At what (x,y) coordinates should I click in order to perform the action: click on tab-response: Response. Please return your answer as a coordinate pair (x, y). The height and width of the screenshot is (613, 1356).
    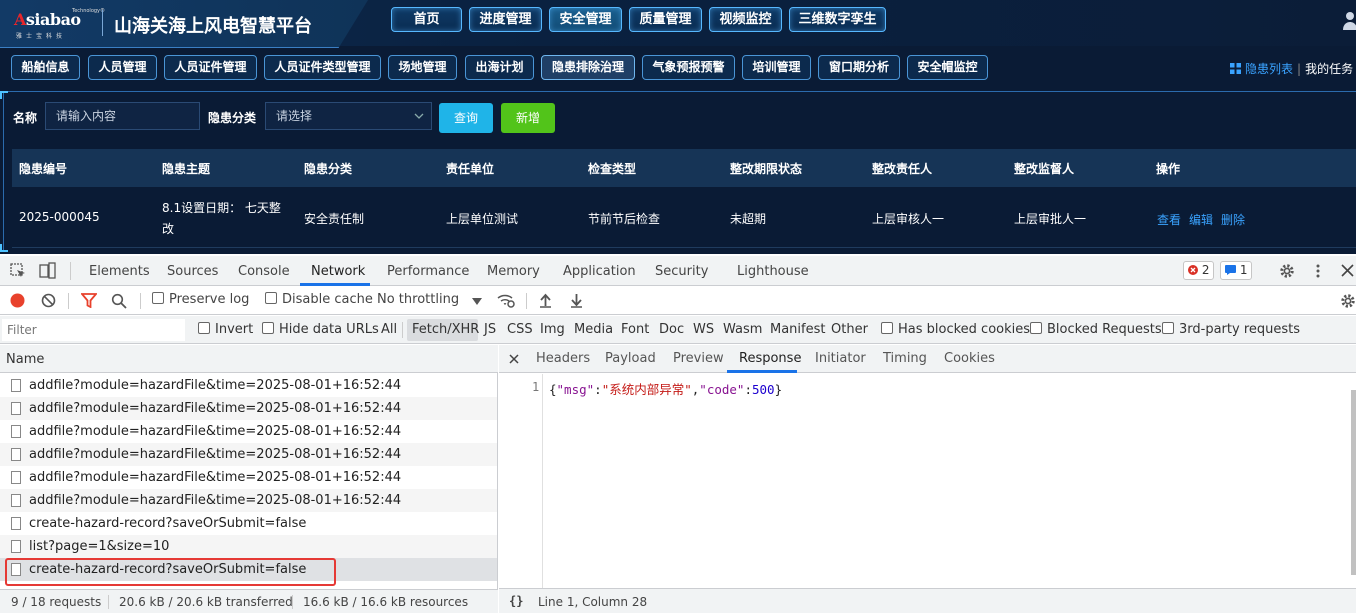
    Looking at the image, I should click on (770, 358).